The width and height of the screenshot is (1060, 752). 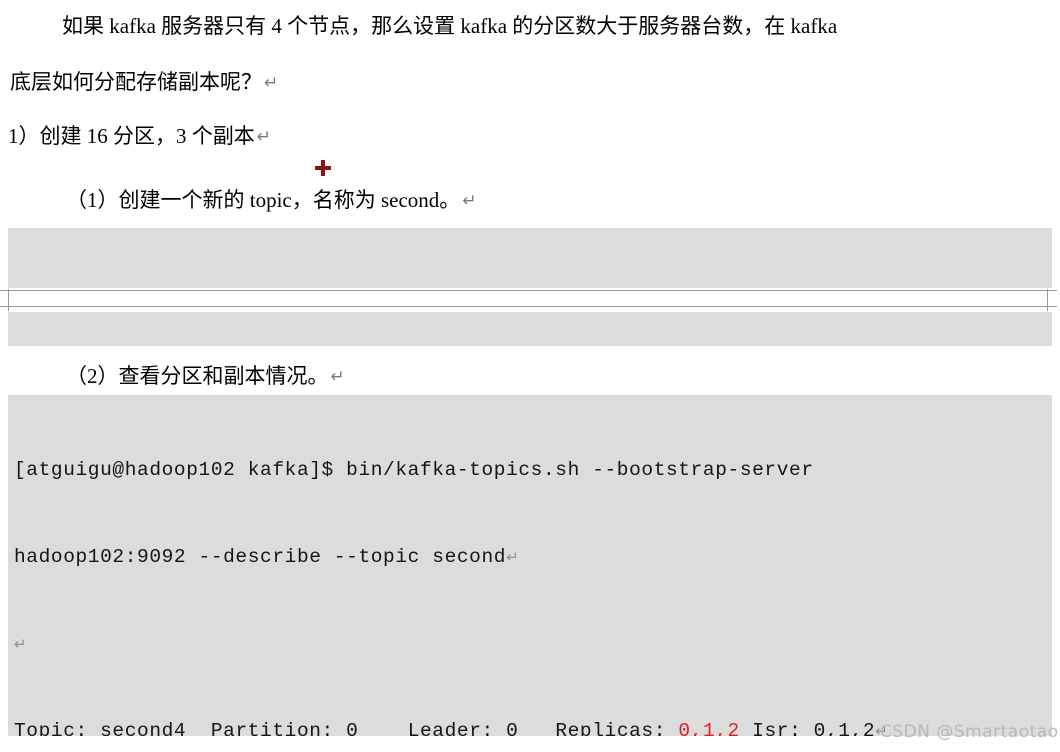 What do you see at coordinates (533, 644) in the screenshot?
I see `code-line-blank: ↵` at bounding box center [533, 644].